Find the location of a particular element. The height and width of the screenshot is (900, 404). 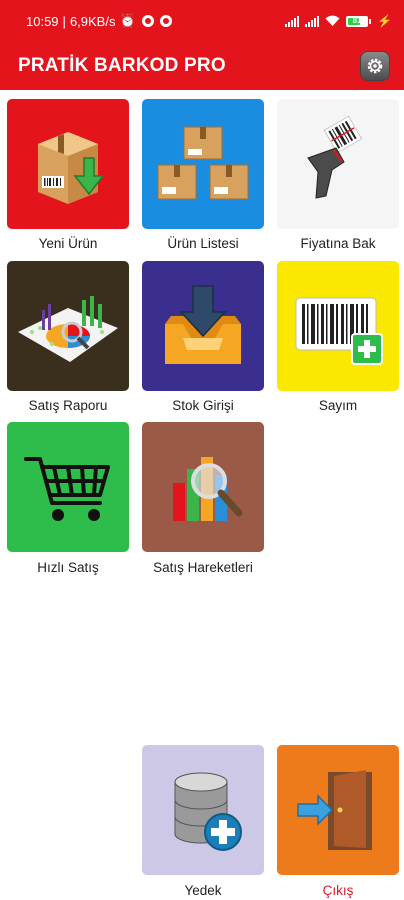

tile-count is located at coordinates (338, 326).